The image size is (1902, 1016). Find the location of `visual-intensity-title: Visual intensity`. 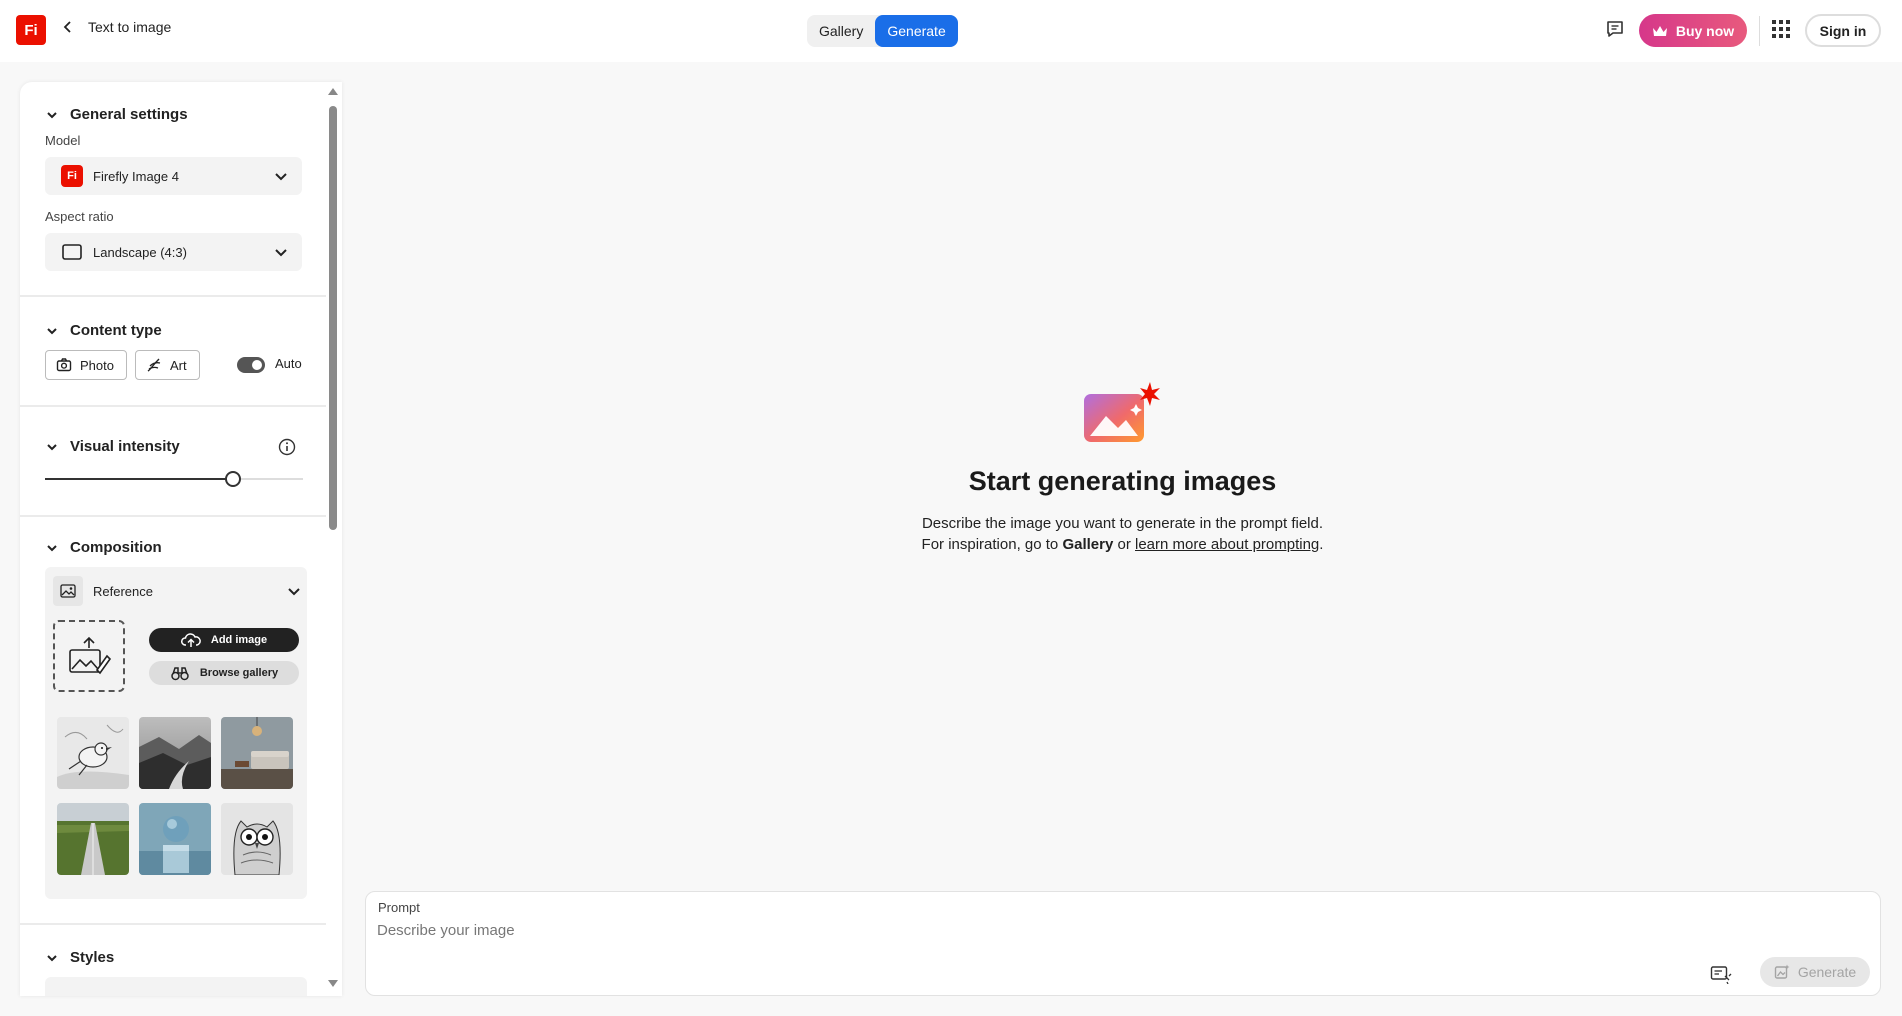

visual-intensity-title: Visual intensity is located at coordinates (125, 446).